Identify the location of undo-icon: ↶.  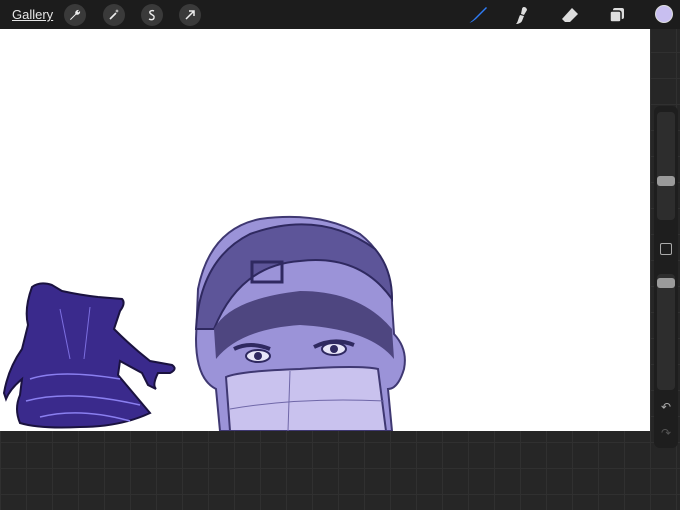
(666, 407).